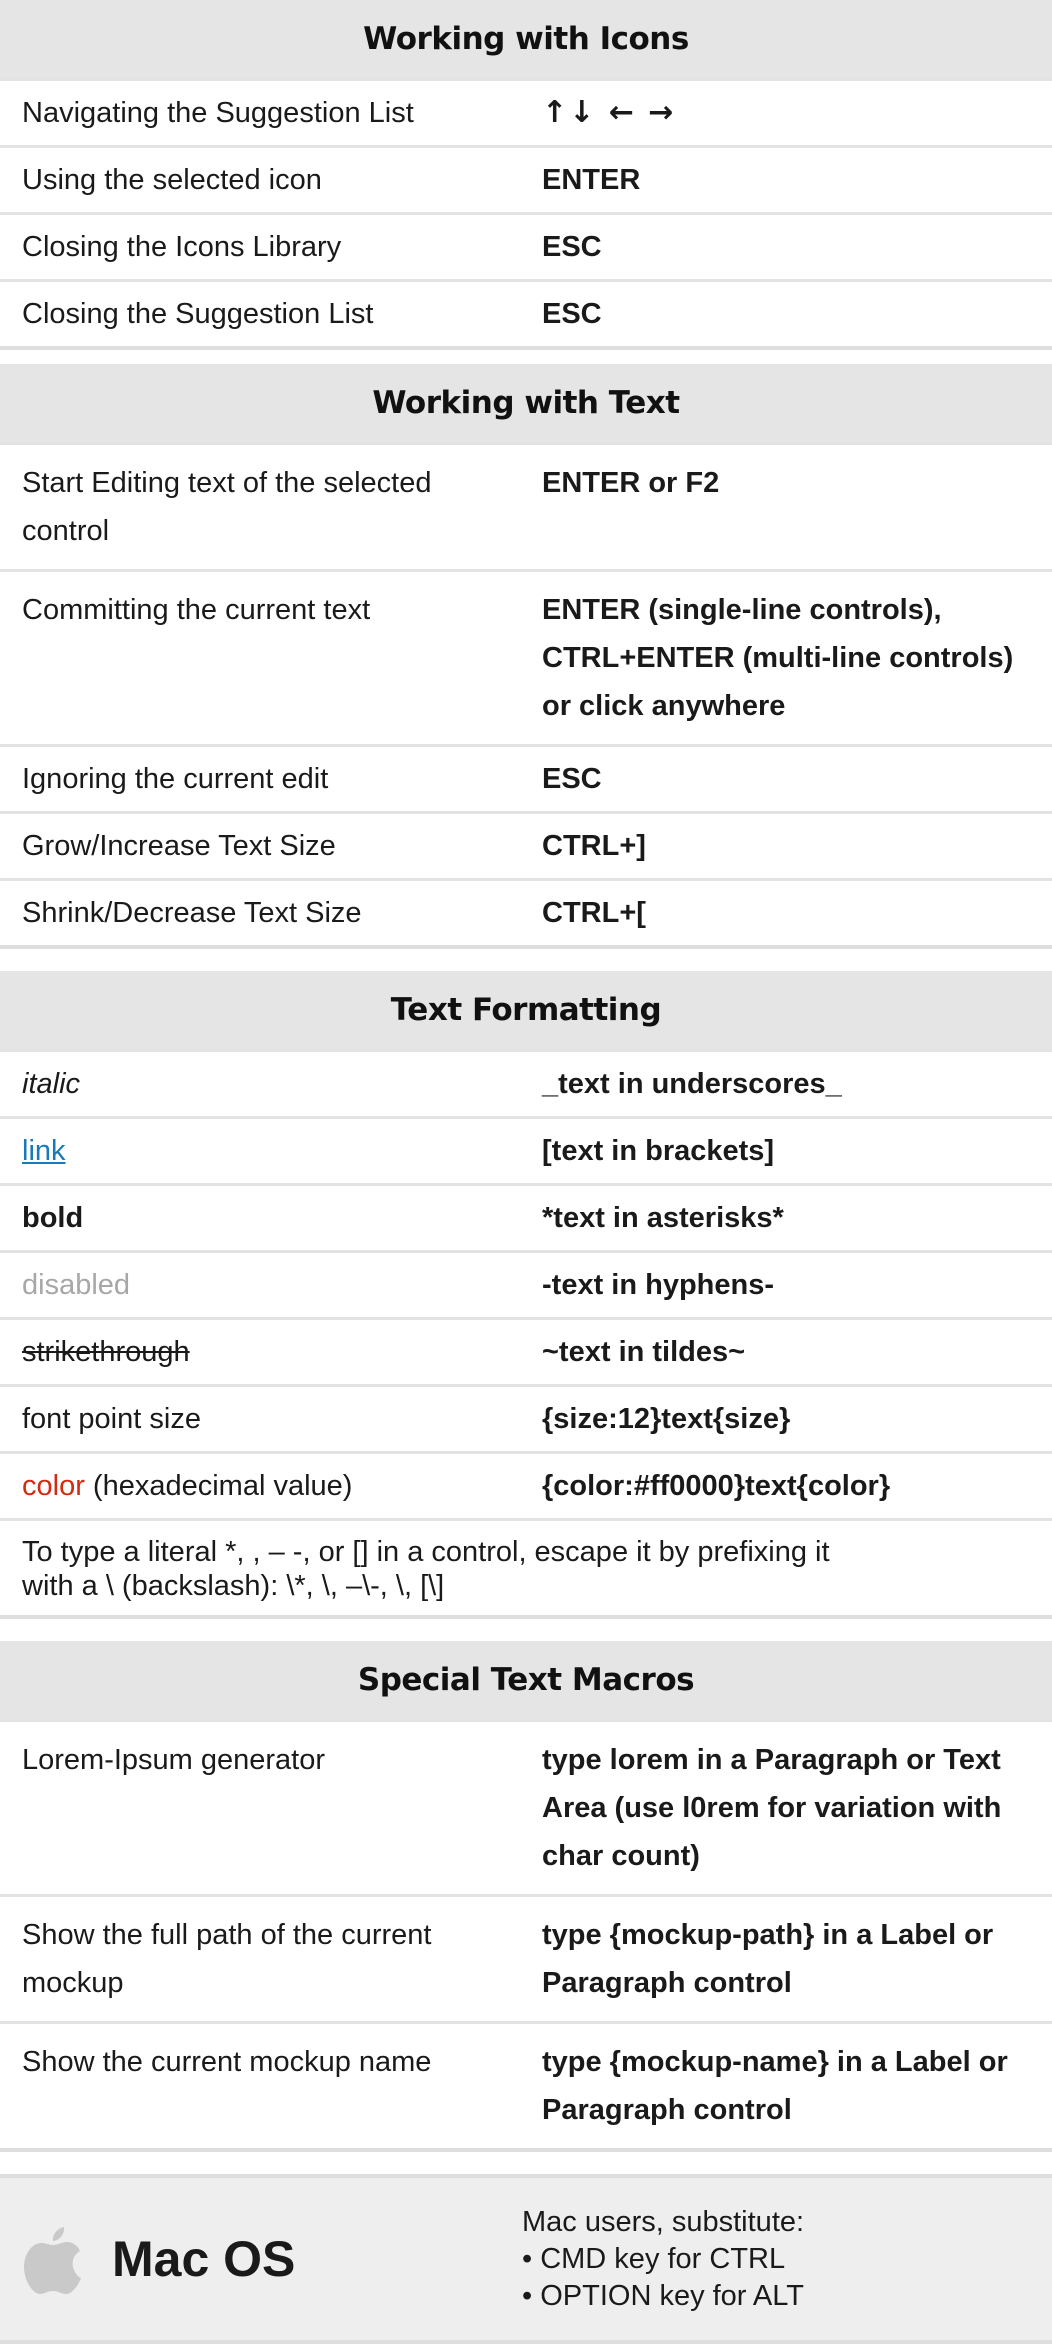 The image size is (1052, 2344). What do you see at coordinates (227, 1959) in the screenshot?
I see `action-label: Show the full path of the current mockup` at bounding box center [227, 1959].